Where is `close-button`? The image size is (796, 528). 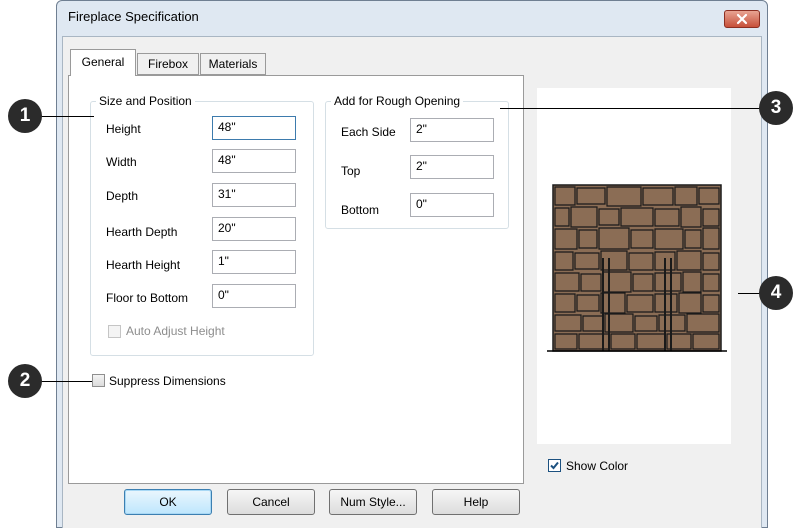
close-button is located at coordinates (742, 19).